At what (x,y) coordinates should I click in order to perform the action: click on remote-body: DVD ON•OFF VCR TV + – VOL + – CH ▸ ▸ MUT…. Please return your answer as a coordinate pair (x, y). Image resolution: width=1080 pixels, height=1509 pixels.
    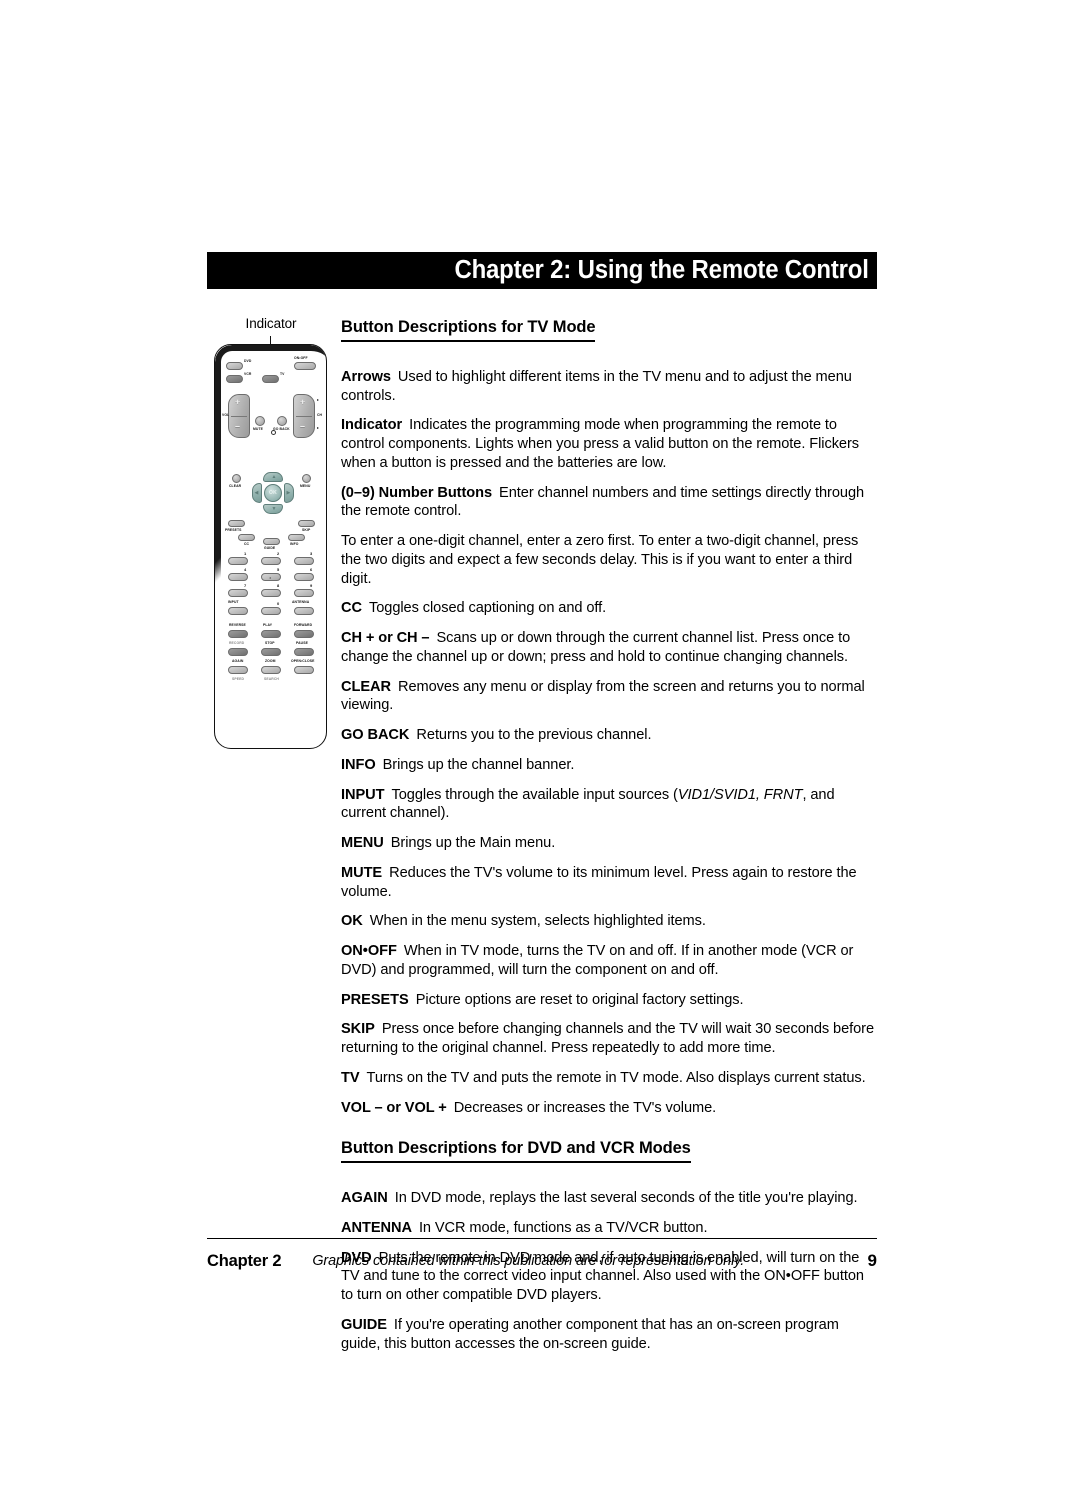
    Looking at the image, I should click on (270, 546).